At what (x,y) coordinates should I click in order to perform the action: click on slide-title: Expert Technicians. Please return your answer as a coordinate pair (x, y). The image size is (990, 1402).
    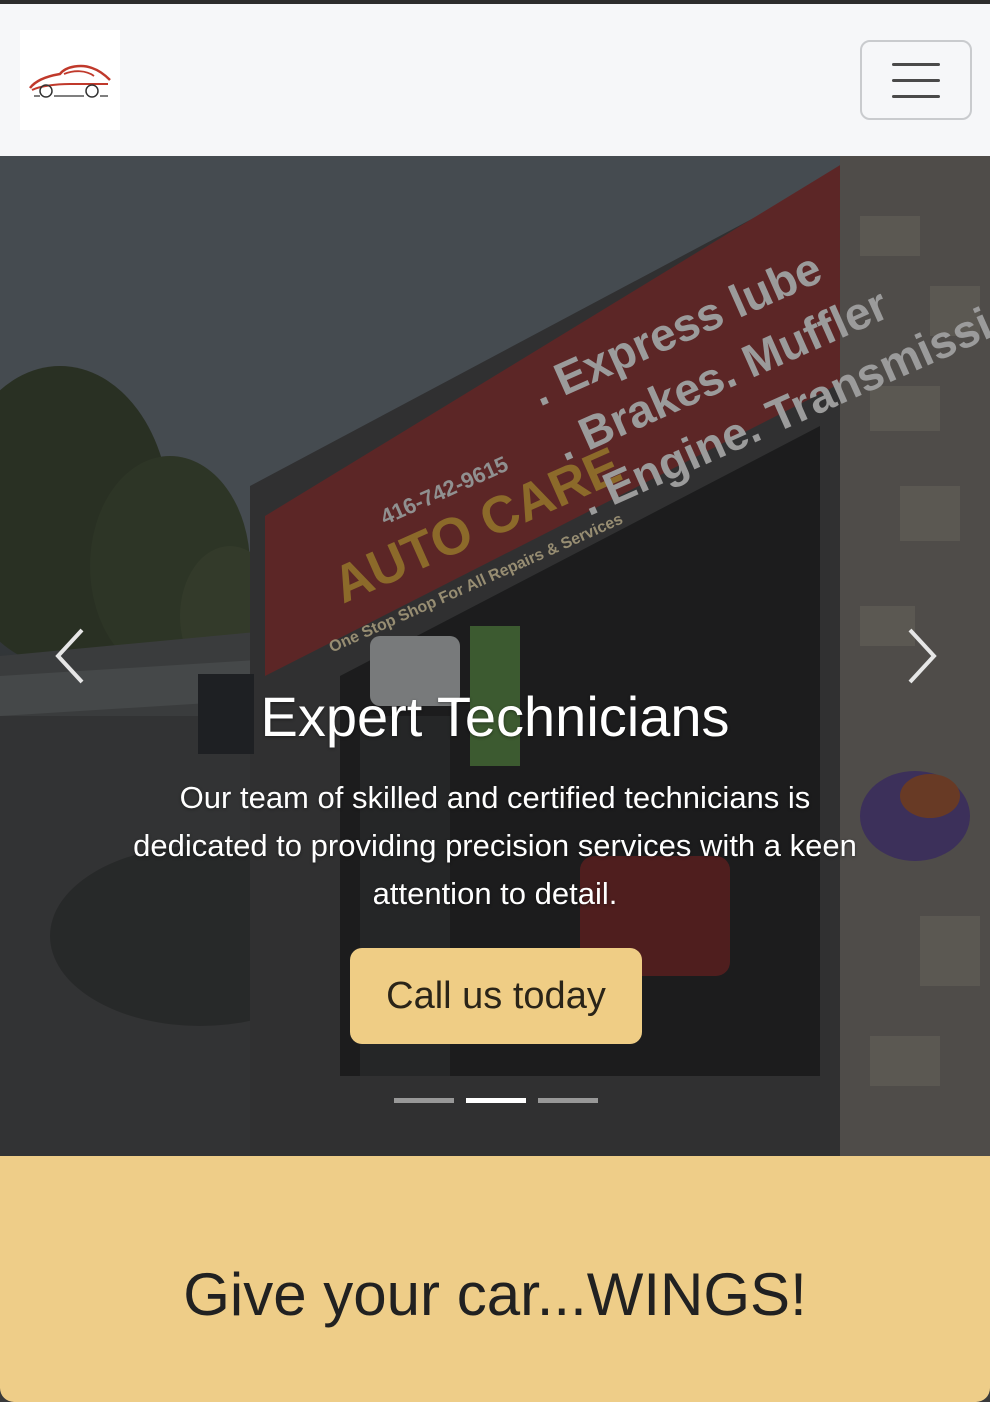
    Looking at the image, I should click on (495, 716).